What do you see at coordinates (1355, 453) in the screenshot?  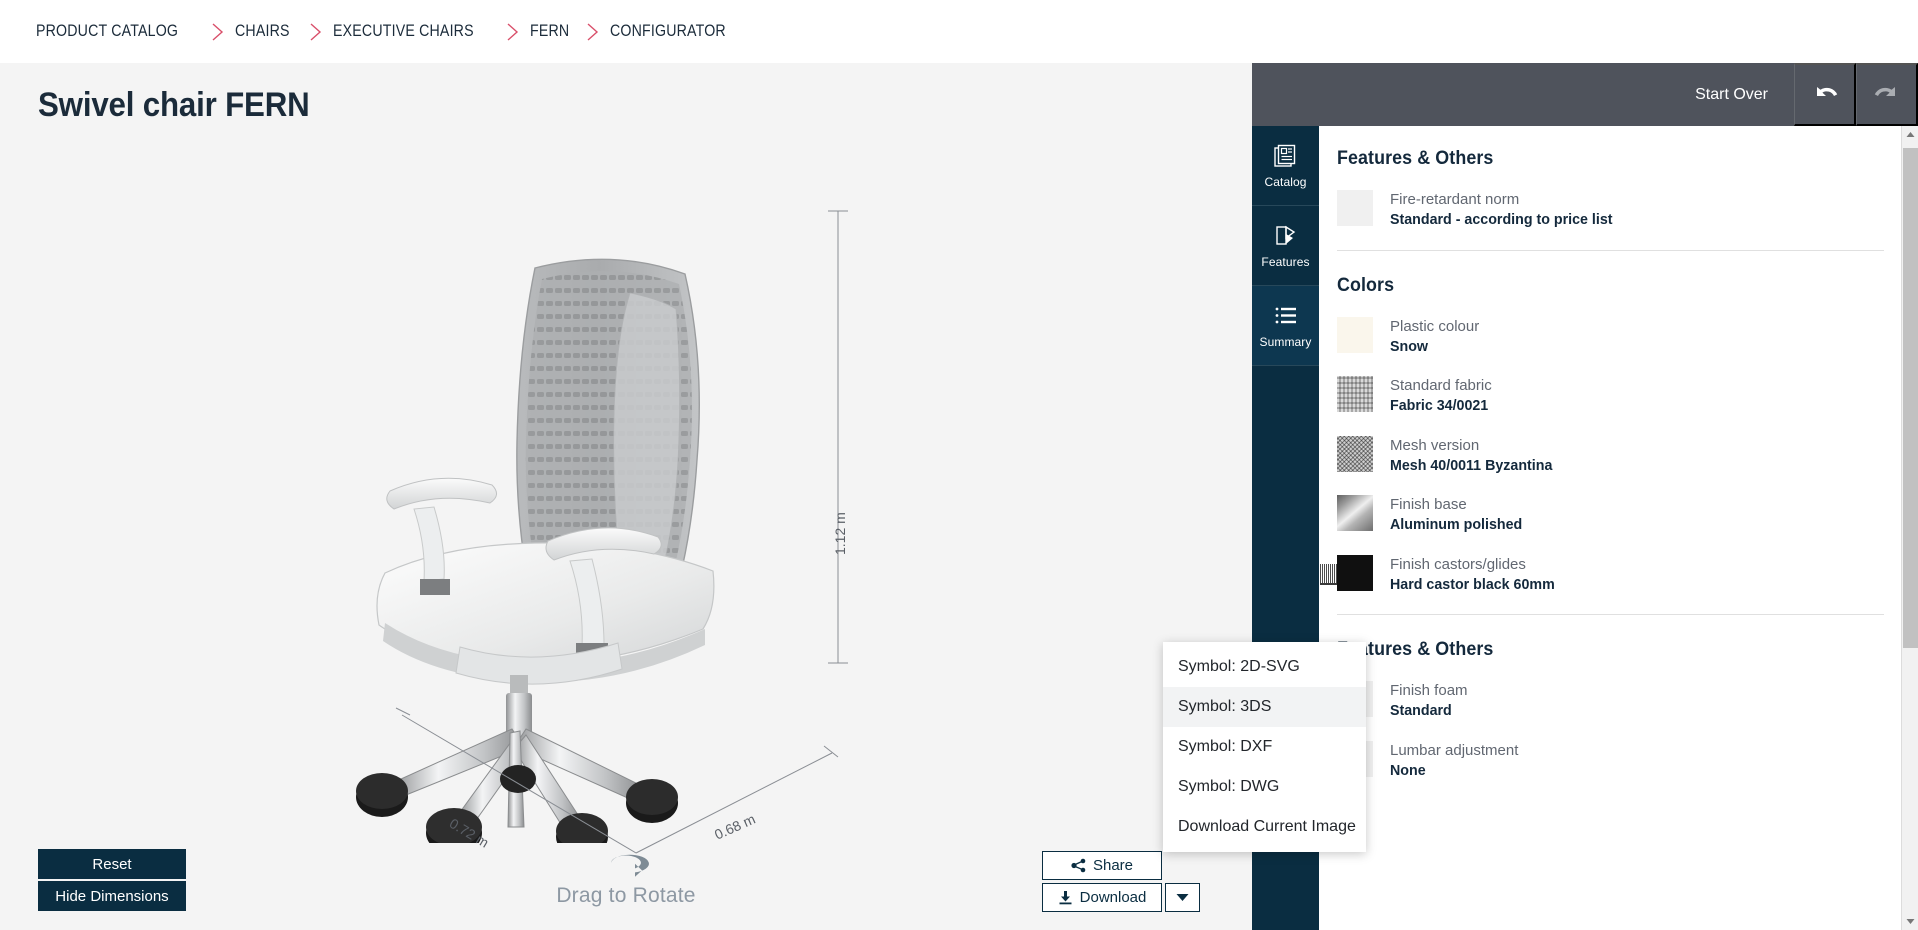 I see `swatch-mesh` at bounding box center [1355, 453].